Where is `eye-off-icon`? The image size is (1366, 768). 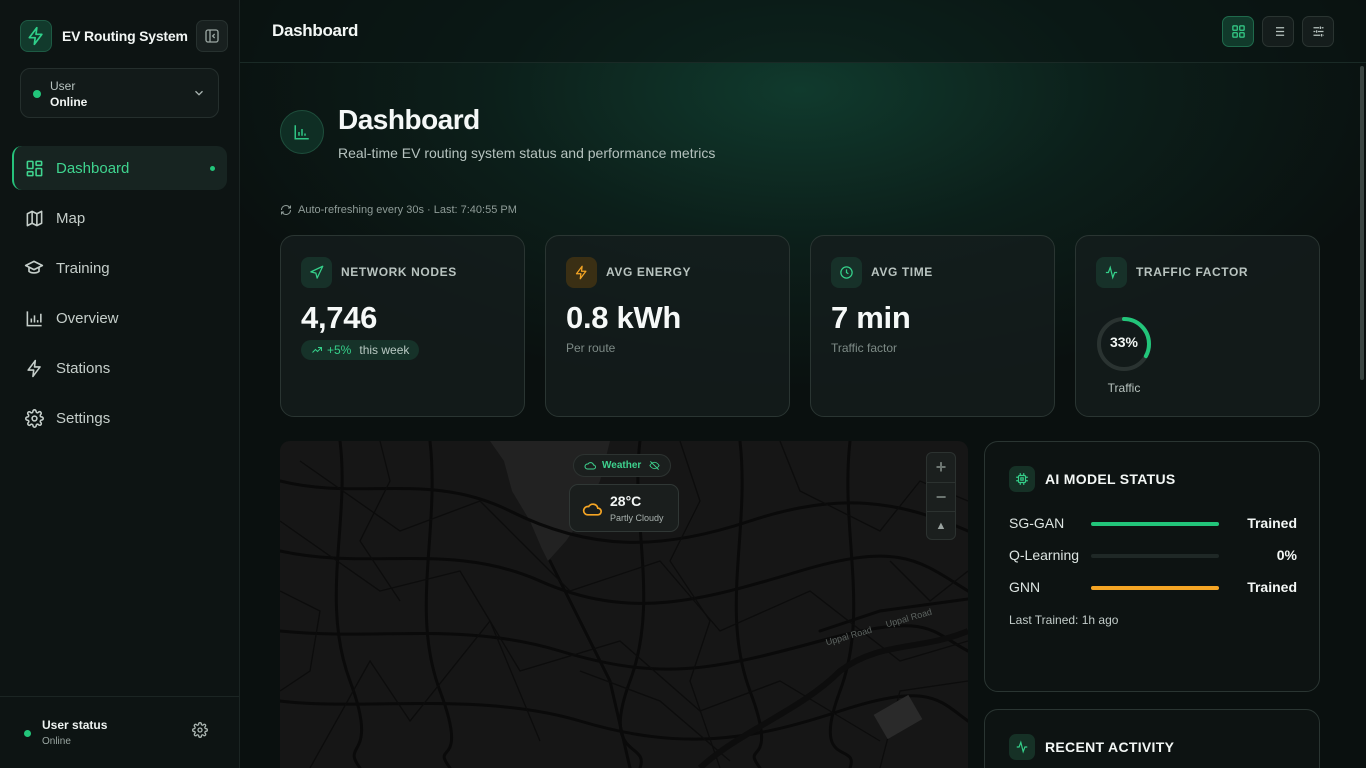 eye-off-icon is located at coordinates (654, 465).